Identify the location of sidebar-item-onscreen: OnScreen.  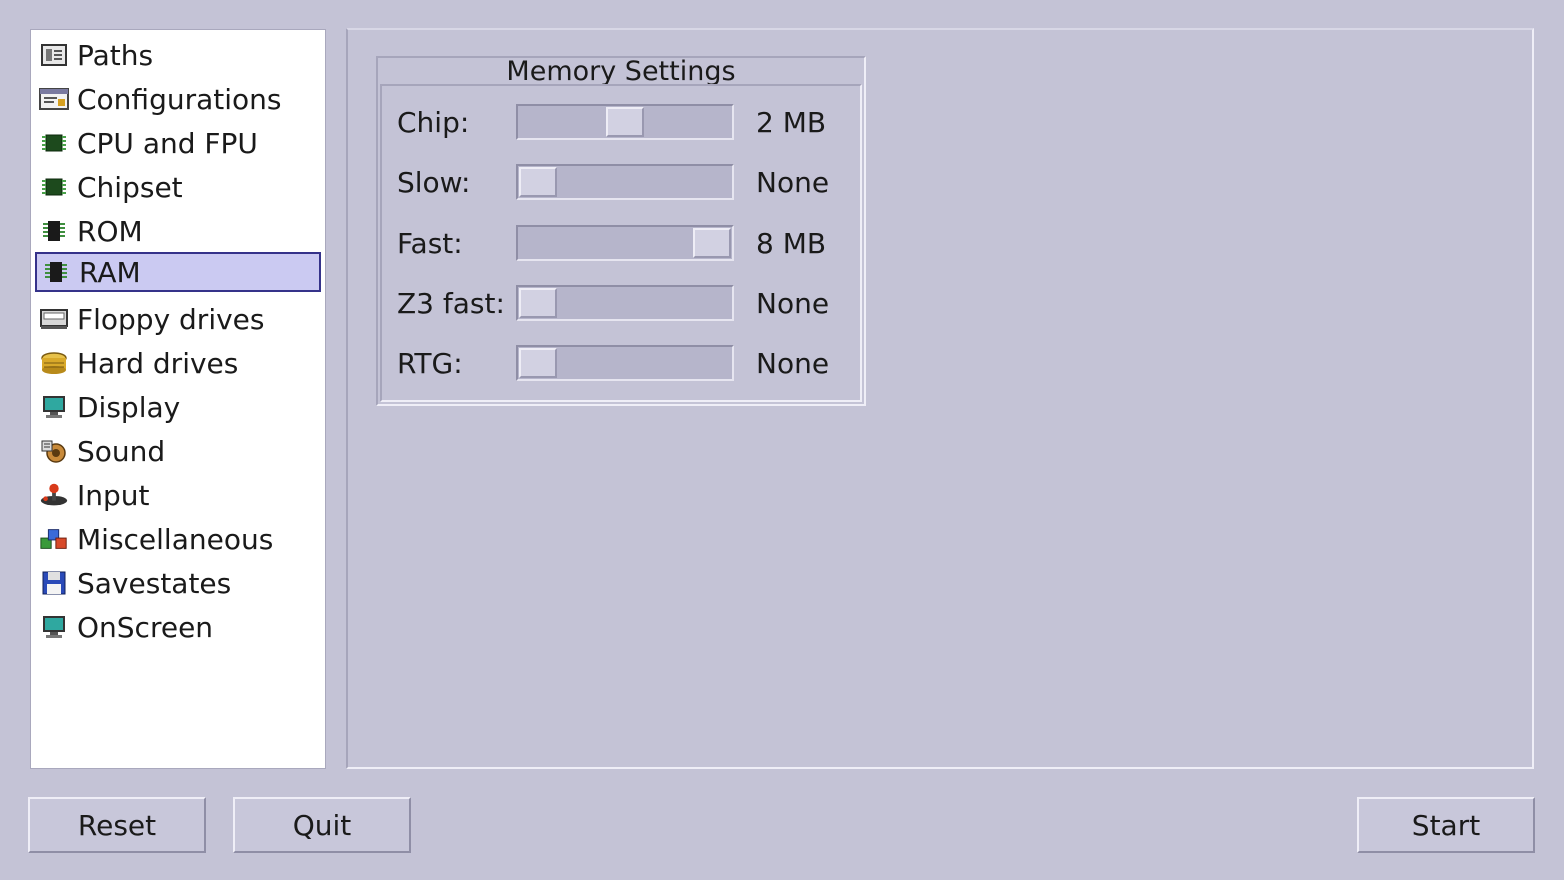
(178, 627).